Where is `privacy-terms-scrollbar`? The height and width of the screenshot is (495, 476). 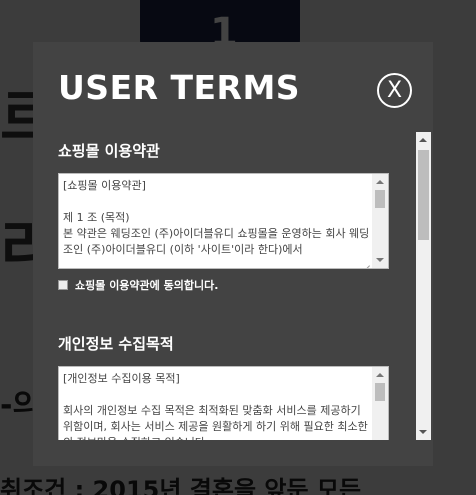
privacy-terms-scrollbar is located at coordinates (380, 403).